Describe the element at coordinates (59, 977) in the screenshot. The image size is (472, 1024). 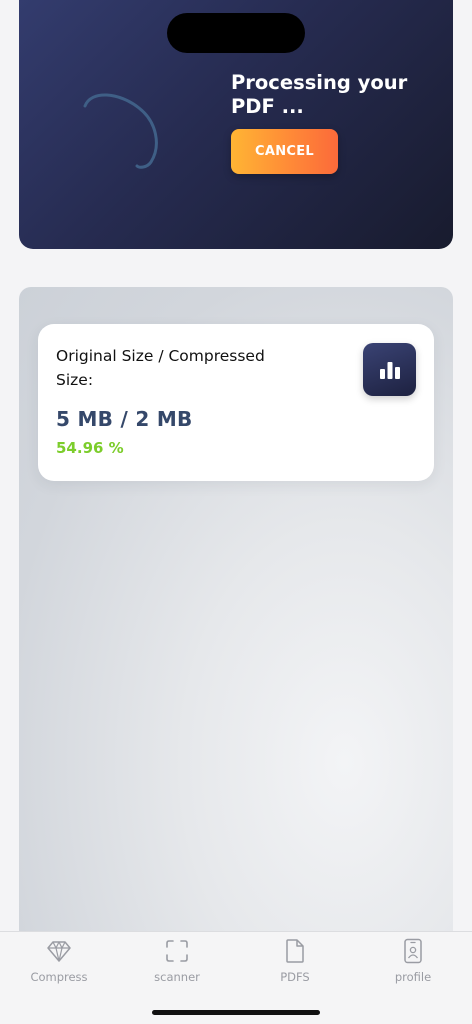
I see `tab-compress-label: Compress` at that location.